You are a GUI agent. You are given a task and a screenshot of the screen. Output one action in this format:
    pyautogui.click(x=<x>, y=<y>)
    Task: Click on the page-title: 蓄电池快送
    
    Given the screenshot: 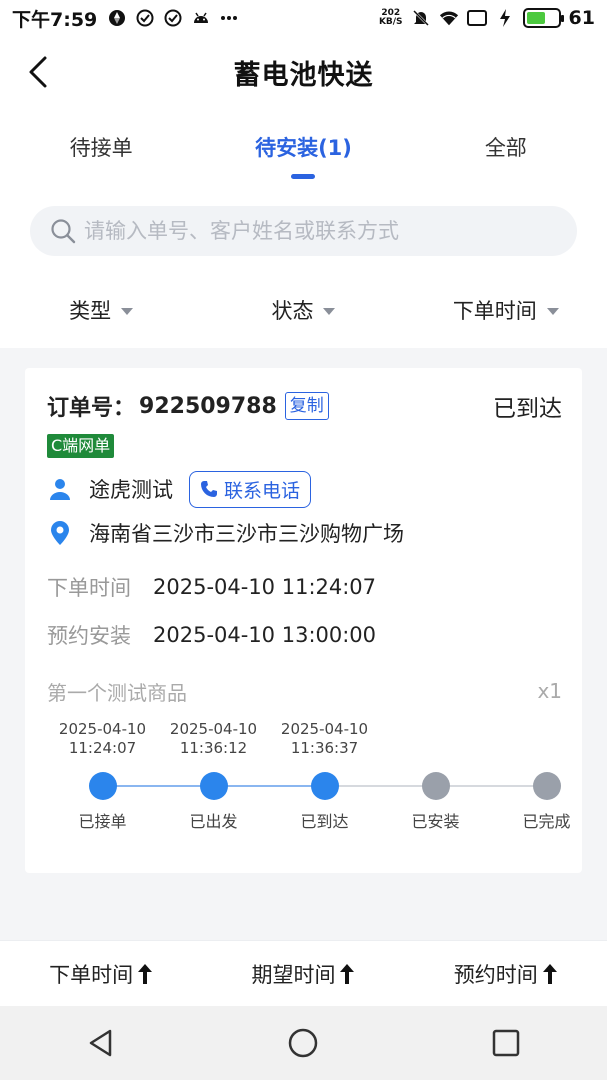 What is the action you would take?
    pyautogui.click(x=303, y=75)
    